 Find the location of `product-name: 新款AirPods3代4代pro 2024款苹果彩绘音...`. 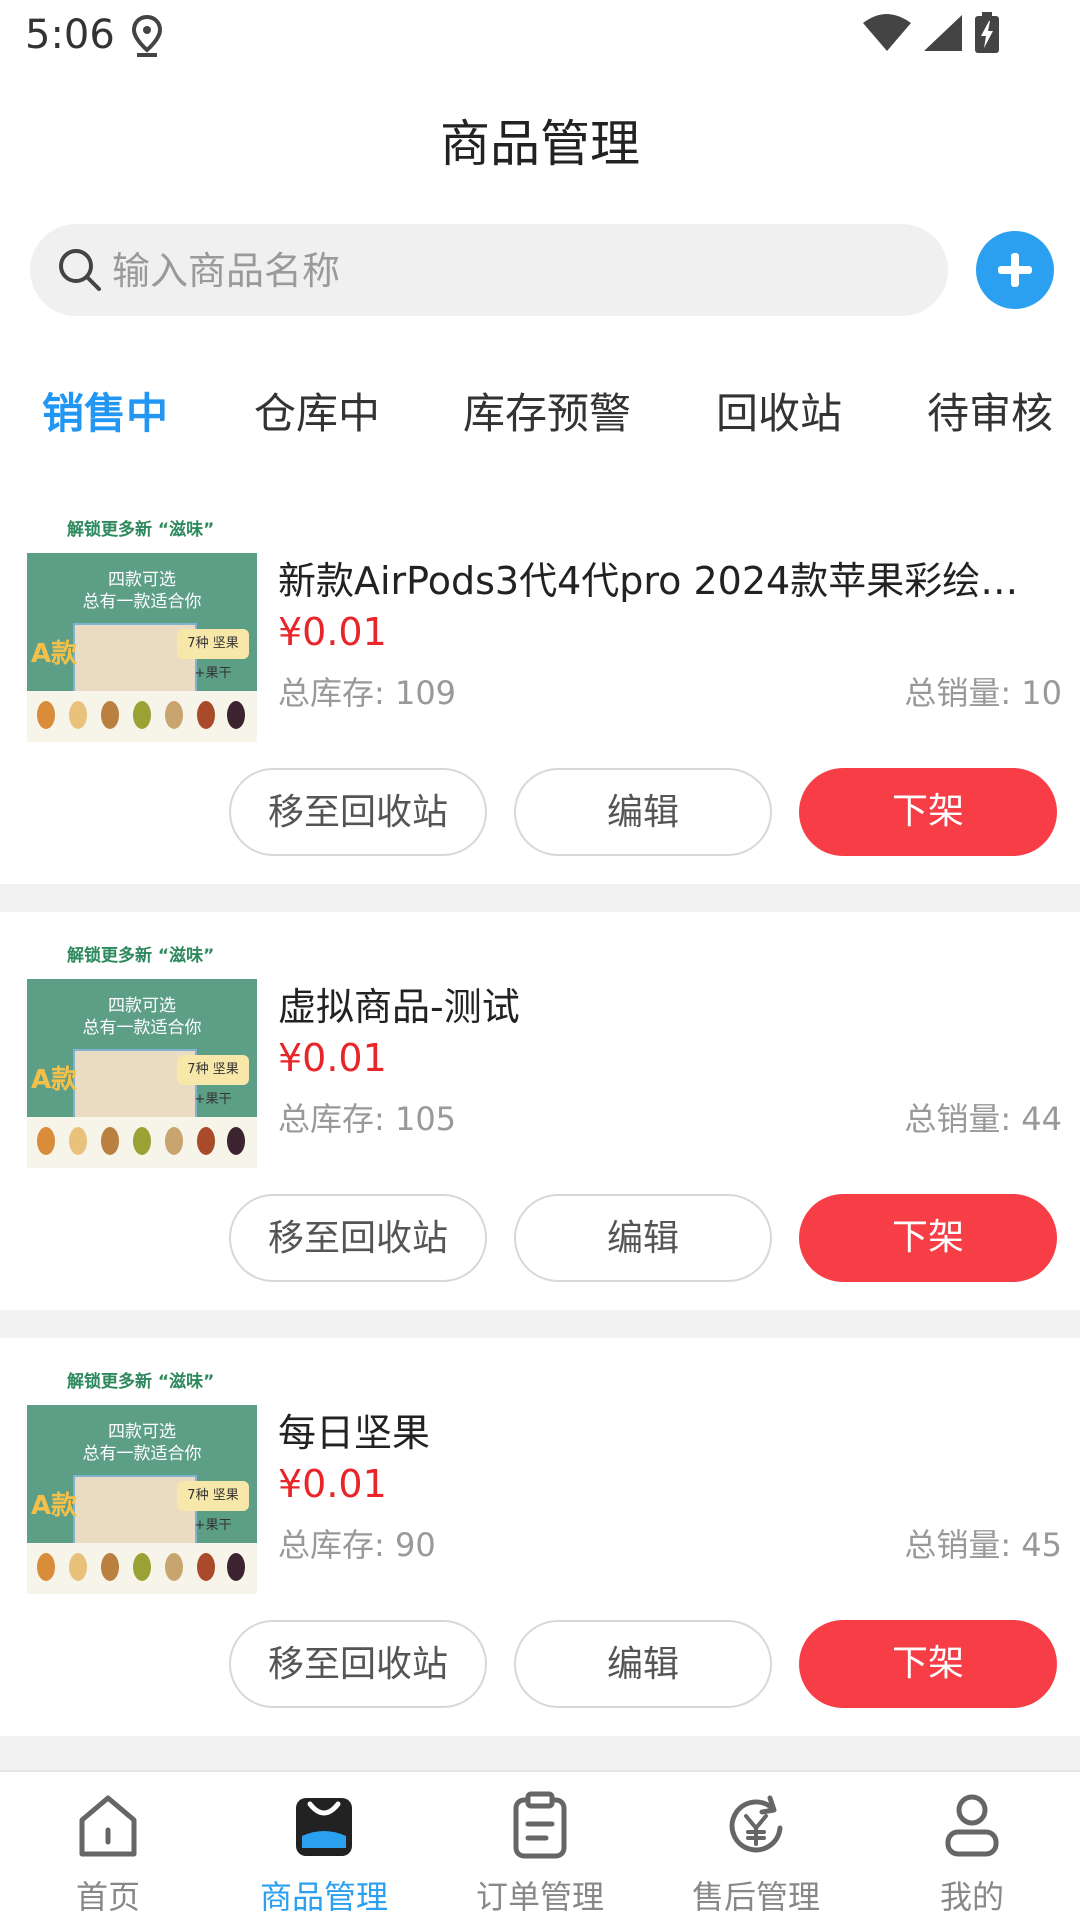

product-name: 新款AirPods3代4代pro 2024款苹果彩绘音... is located at coordinates (663, 581).